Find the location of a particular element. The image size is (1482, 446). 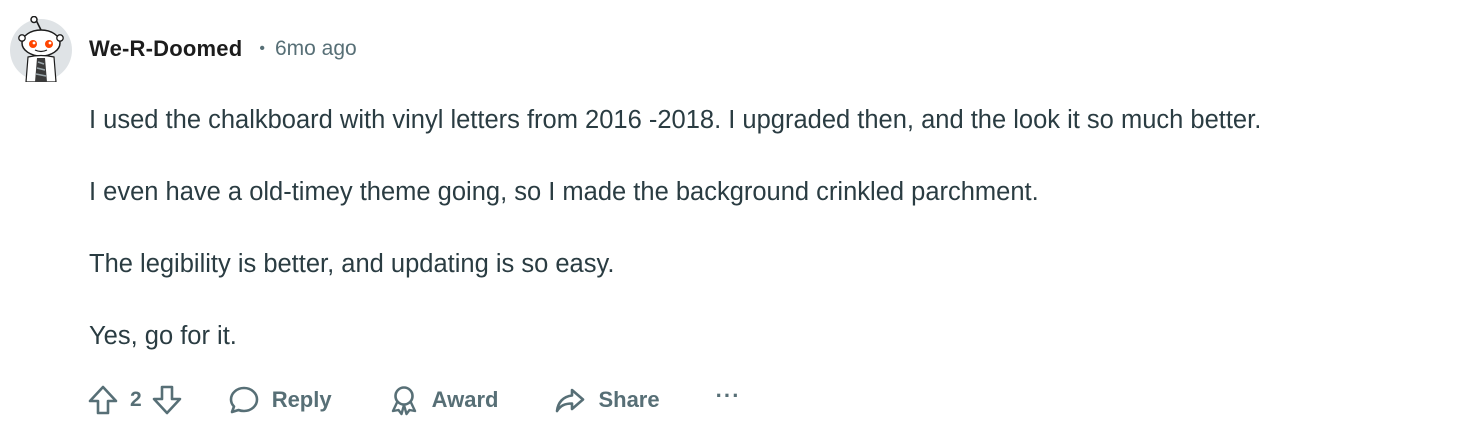

snoo-avatar-icon is located at coordinates (41, 49).